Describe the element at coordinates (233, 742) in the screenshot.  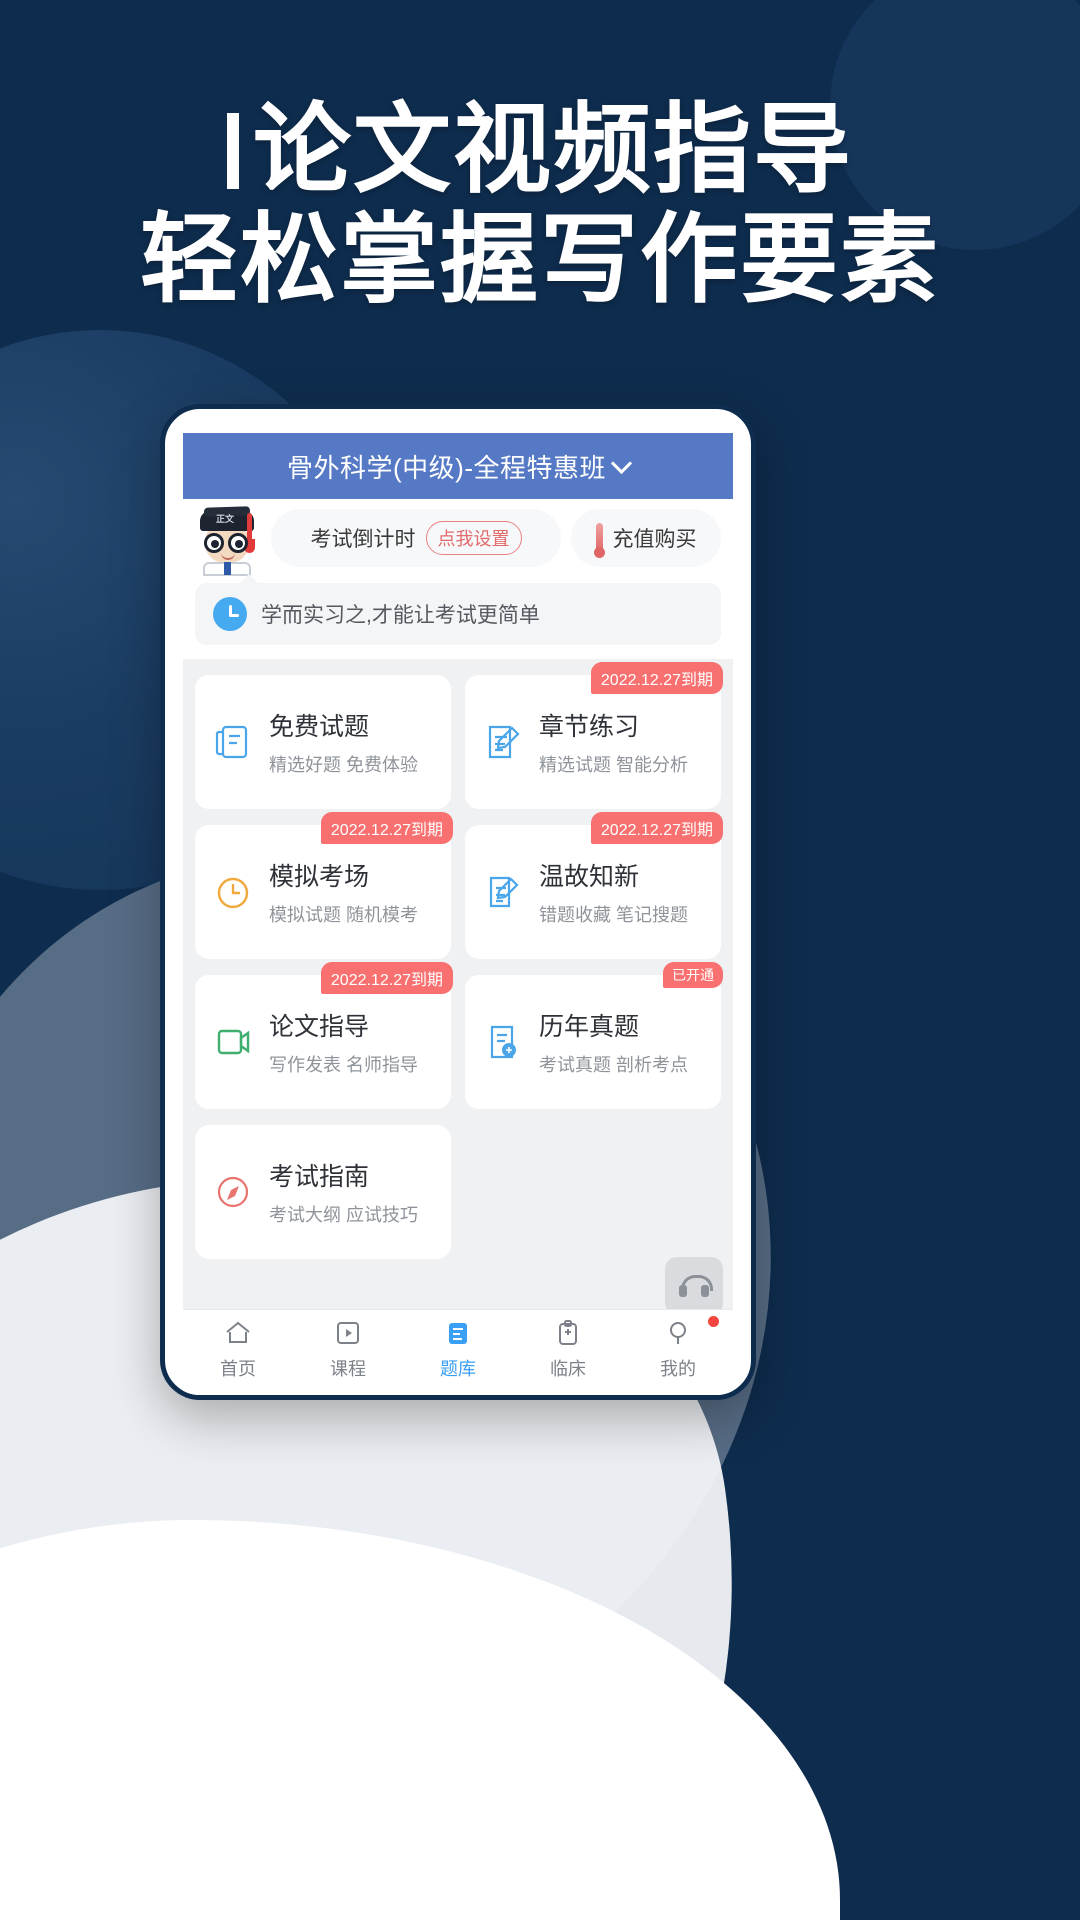
I see `paper-list-icon` at that location.